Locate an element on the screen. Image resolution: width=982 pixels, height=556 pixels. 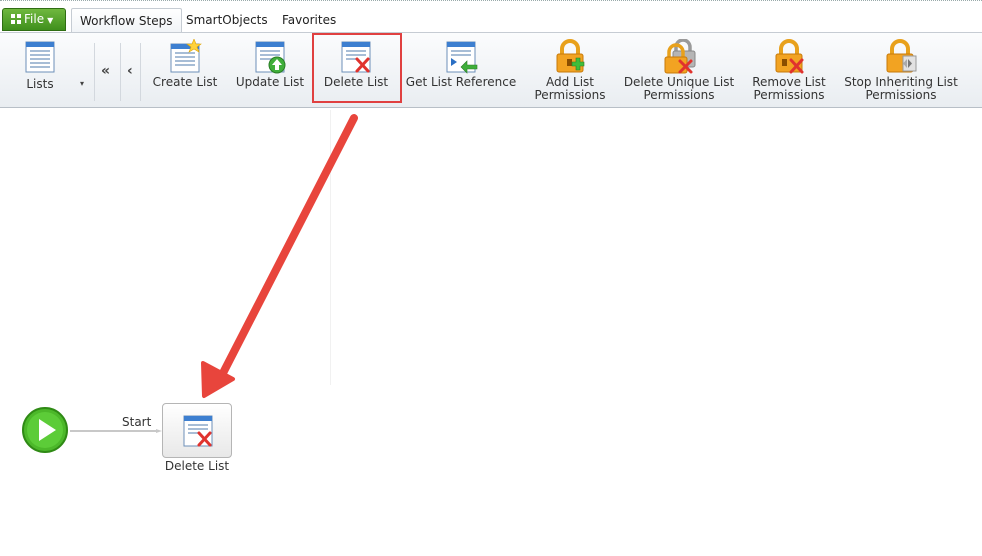
annotation-arrow is located at coordinates (279, 256).